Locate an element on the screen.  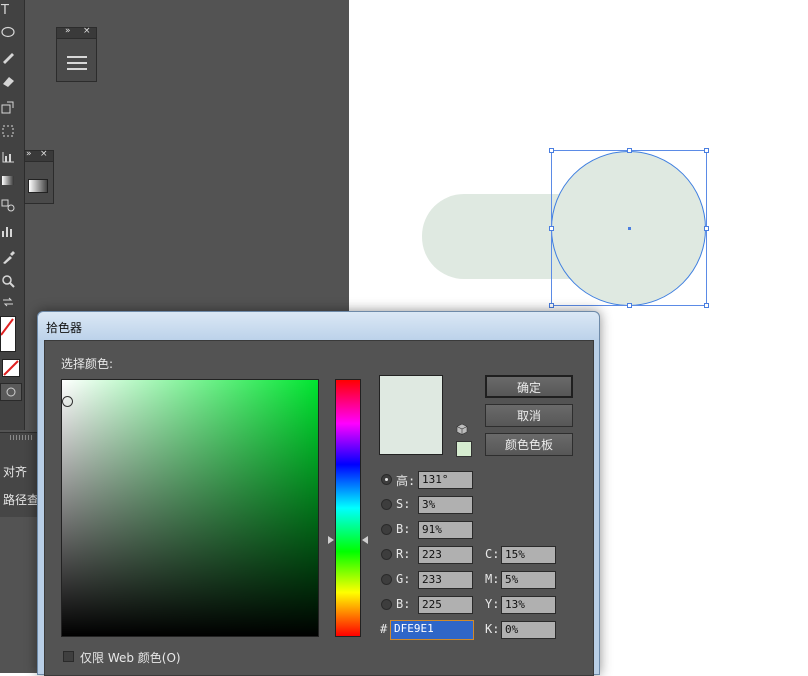
brightness-label: B: is located at coordinates (403, 529).